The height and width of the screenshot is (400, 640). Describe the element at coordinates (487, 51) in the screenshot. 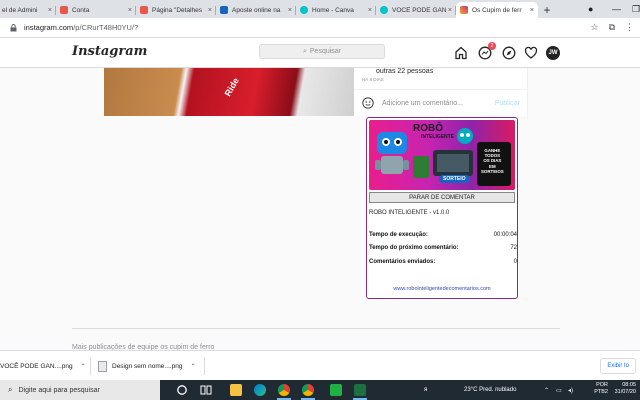

I see `messenger-icon: 2` at that location.